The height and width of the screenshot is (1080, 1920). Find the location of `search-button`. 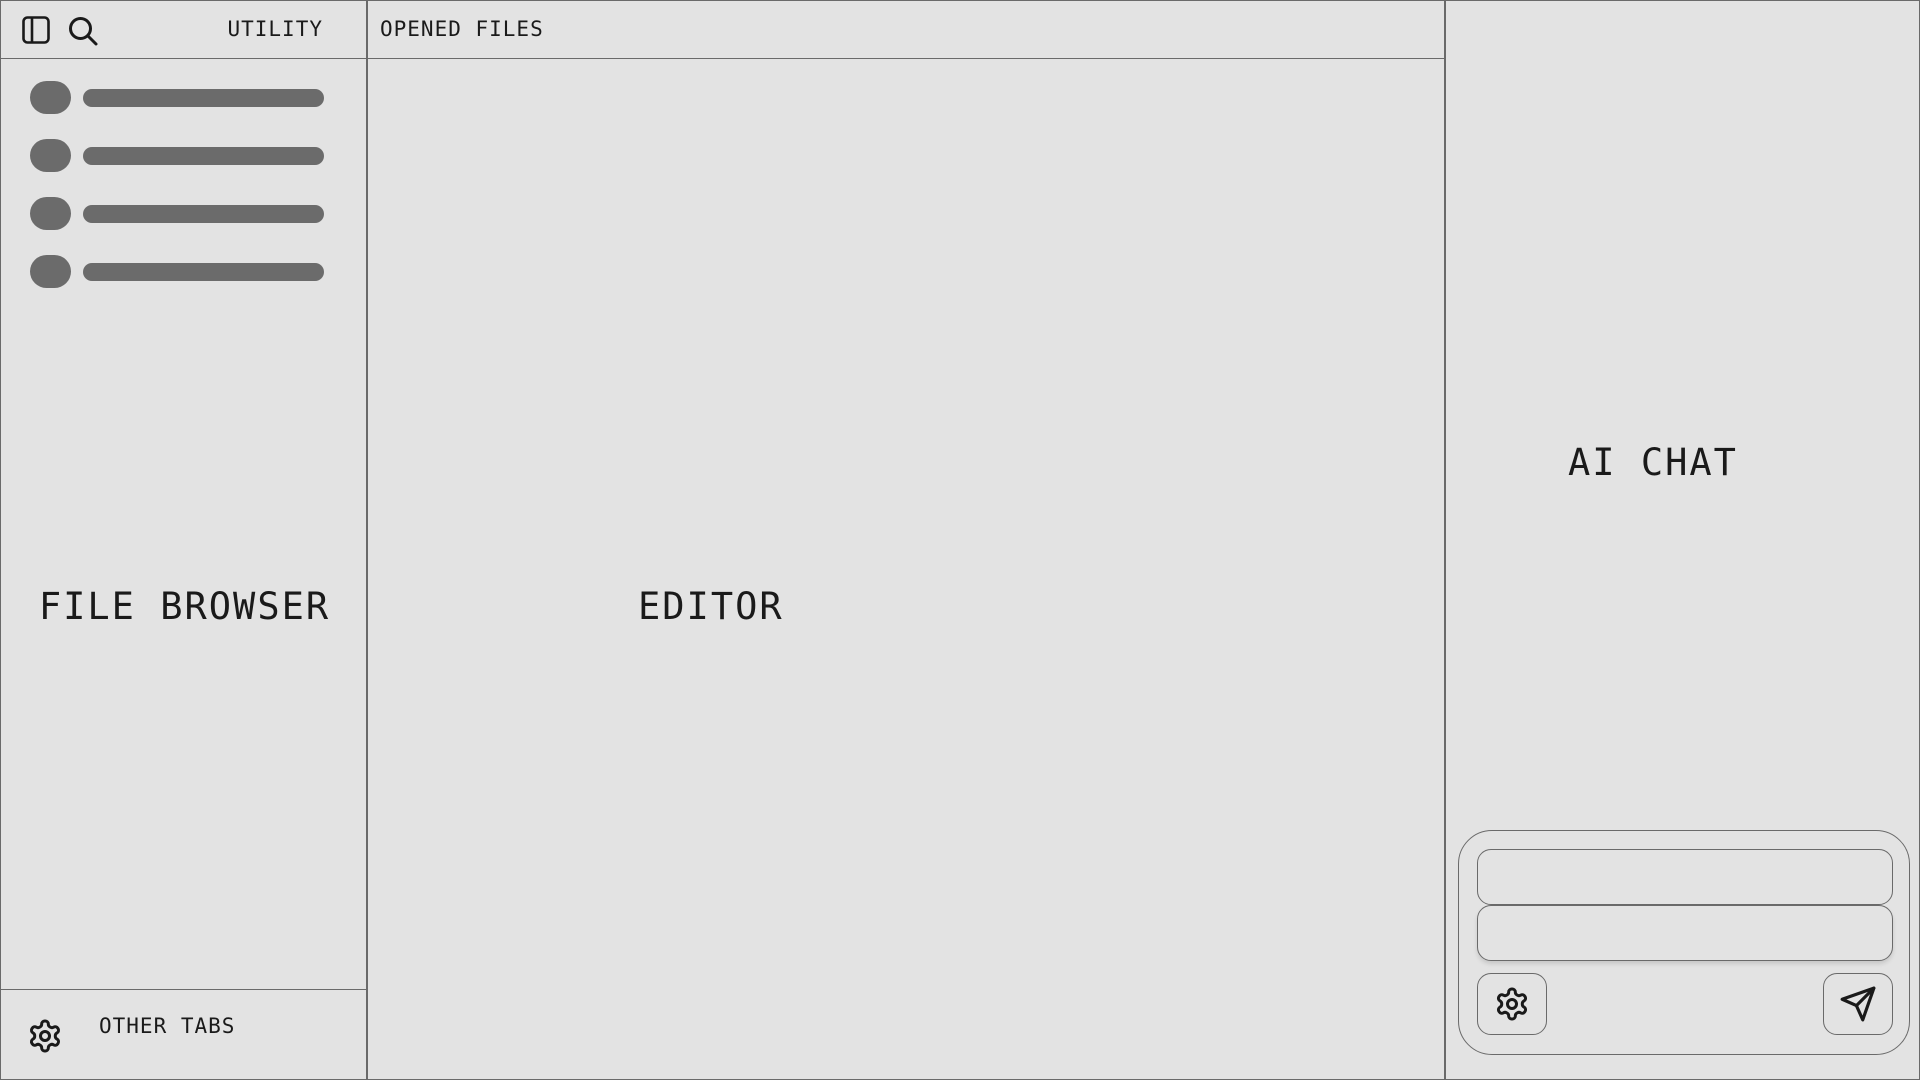

search-button is located at coordinates (83, 31).